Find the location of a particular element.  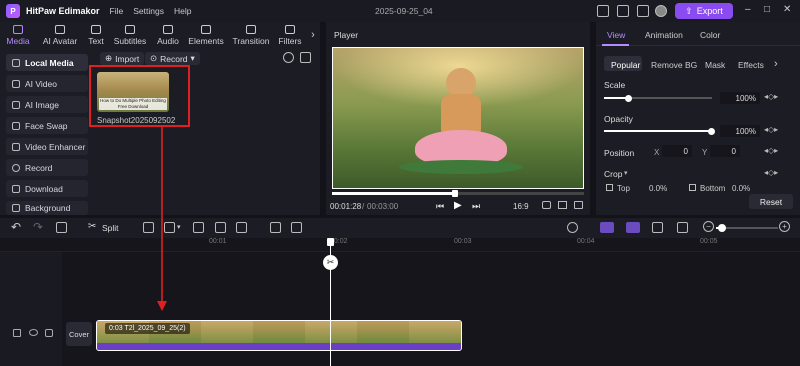

undo-icon: ↶ is located at coordinates (16, 227).